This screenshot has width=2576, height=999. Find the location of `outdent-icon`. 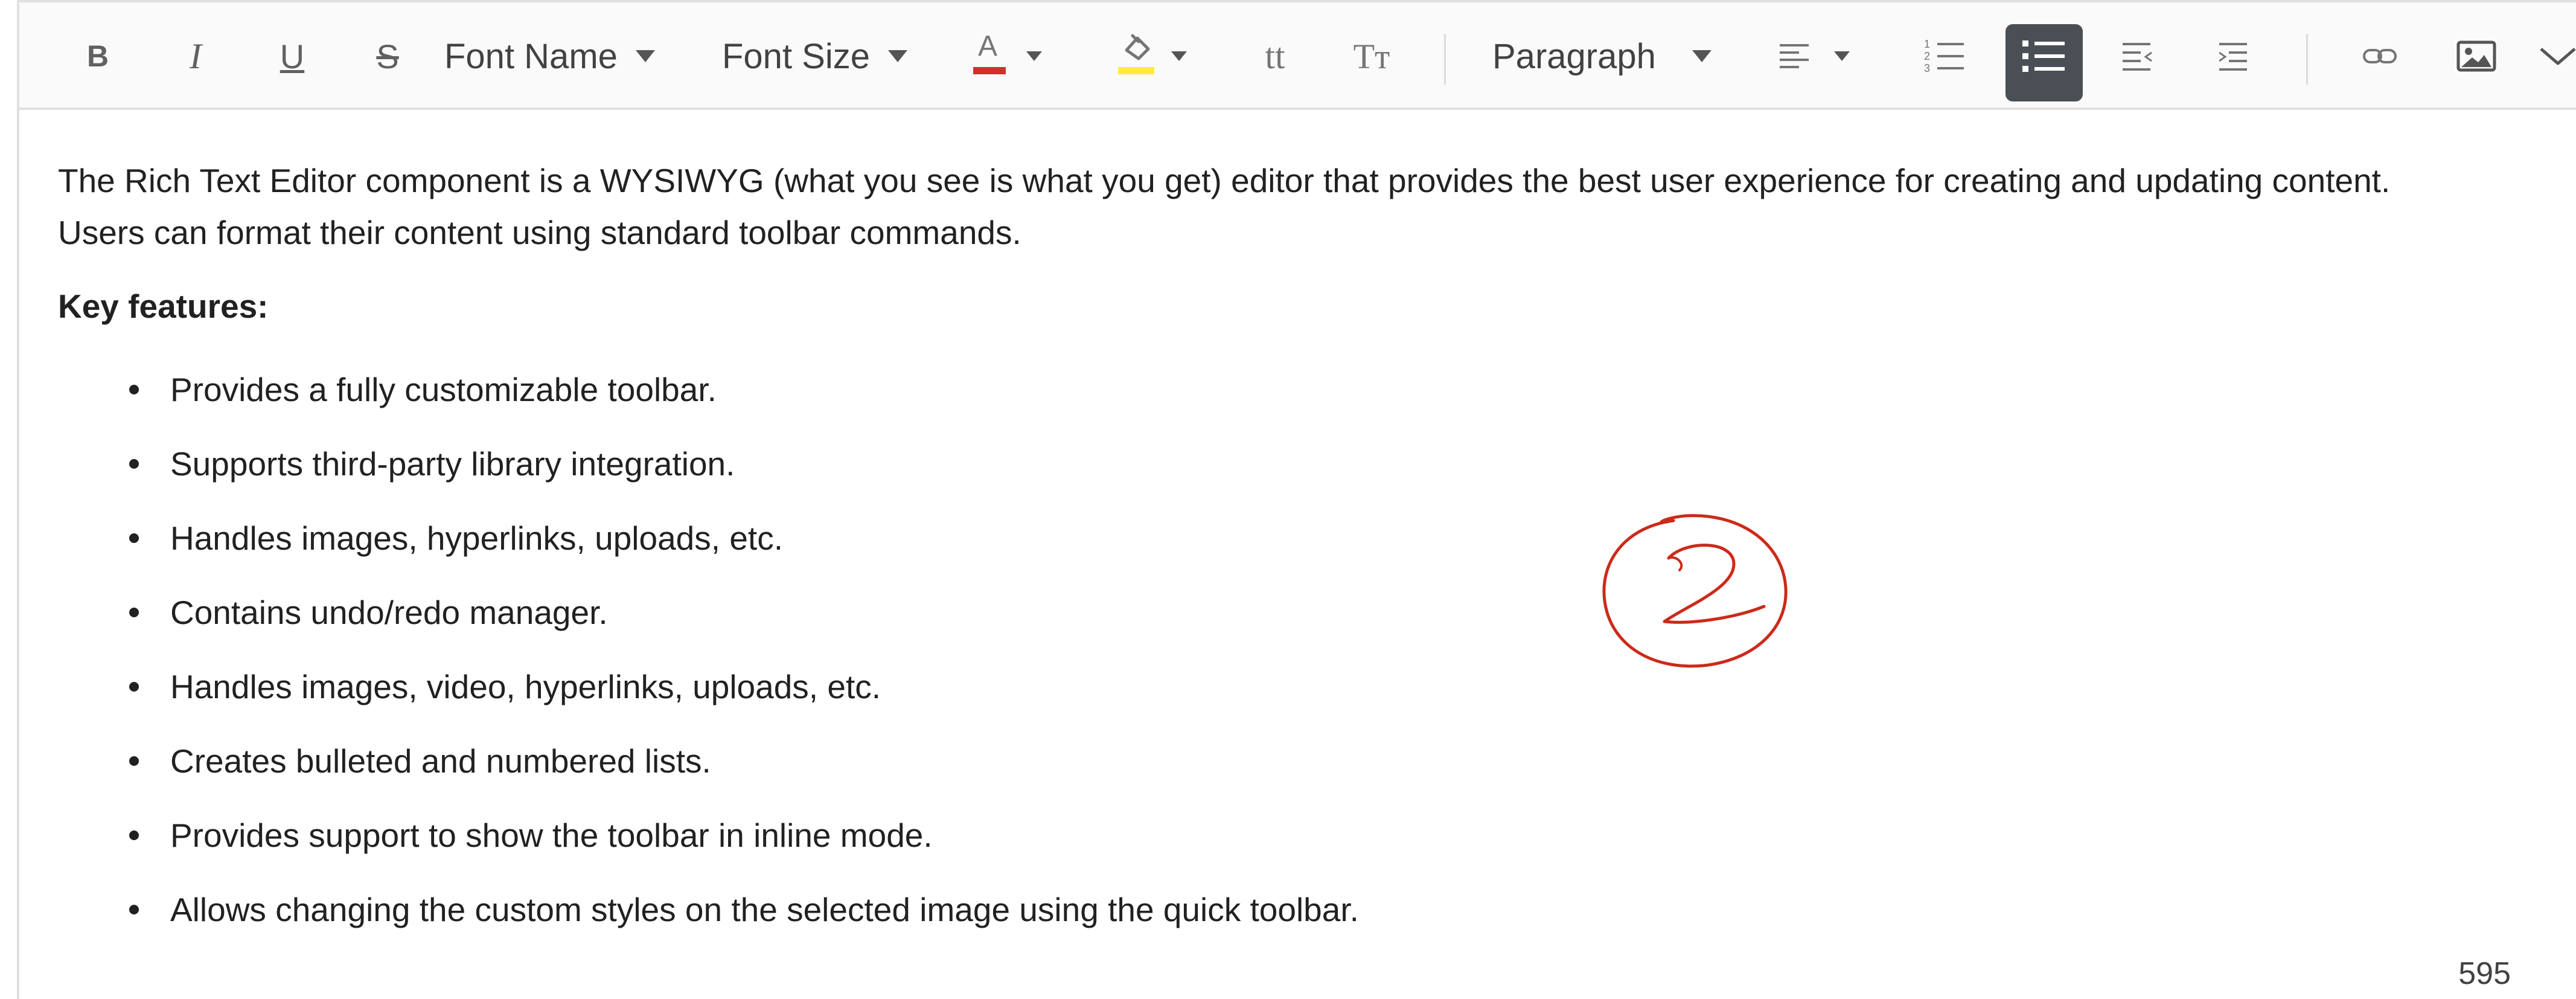

outdent-icon is located at coordinates (2137, 57).